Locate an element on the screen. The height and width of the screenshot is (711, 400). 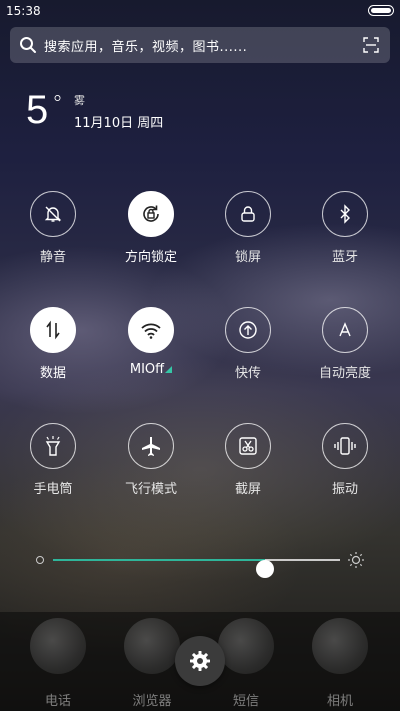
dock-app-label: 相机 is located at coordinates (339, 701).